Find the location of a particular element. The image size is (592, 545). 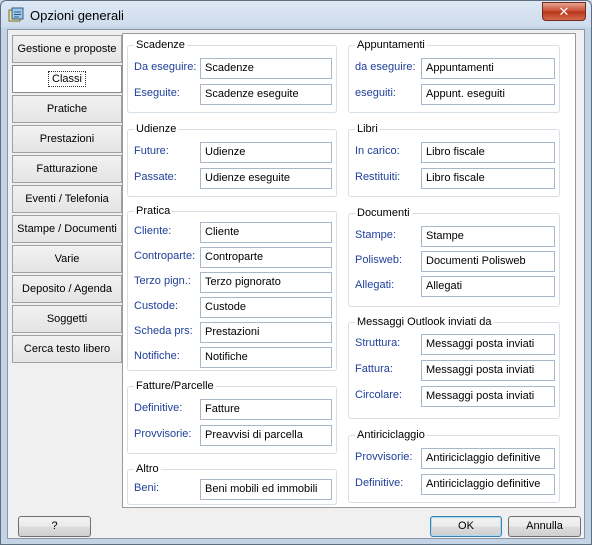

group-documenti: Documenti Stampe: Stampe Polisweb is located at coordinates (454, 256).